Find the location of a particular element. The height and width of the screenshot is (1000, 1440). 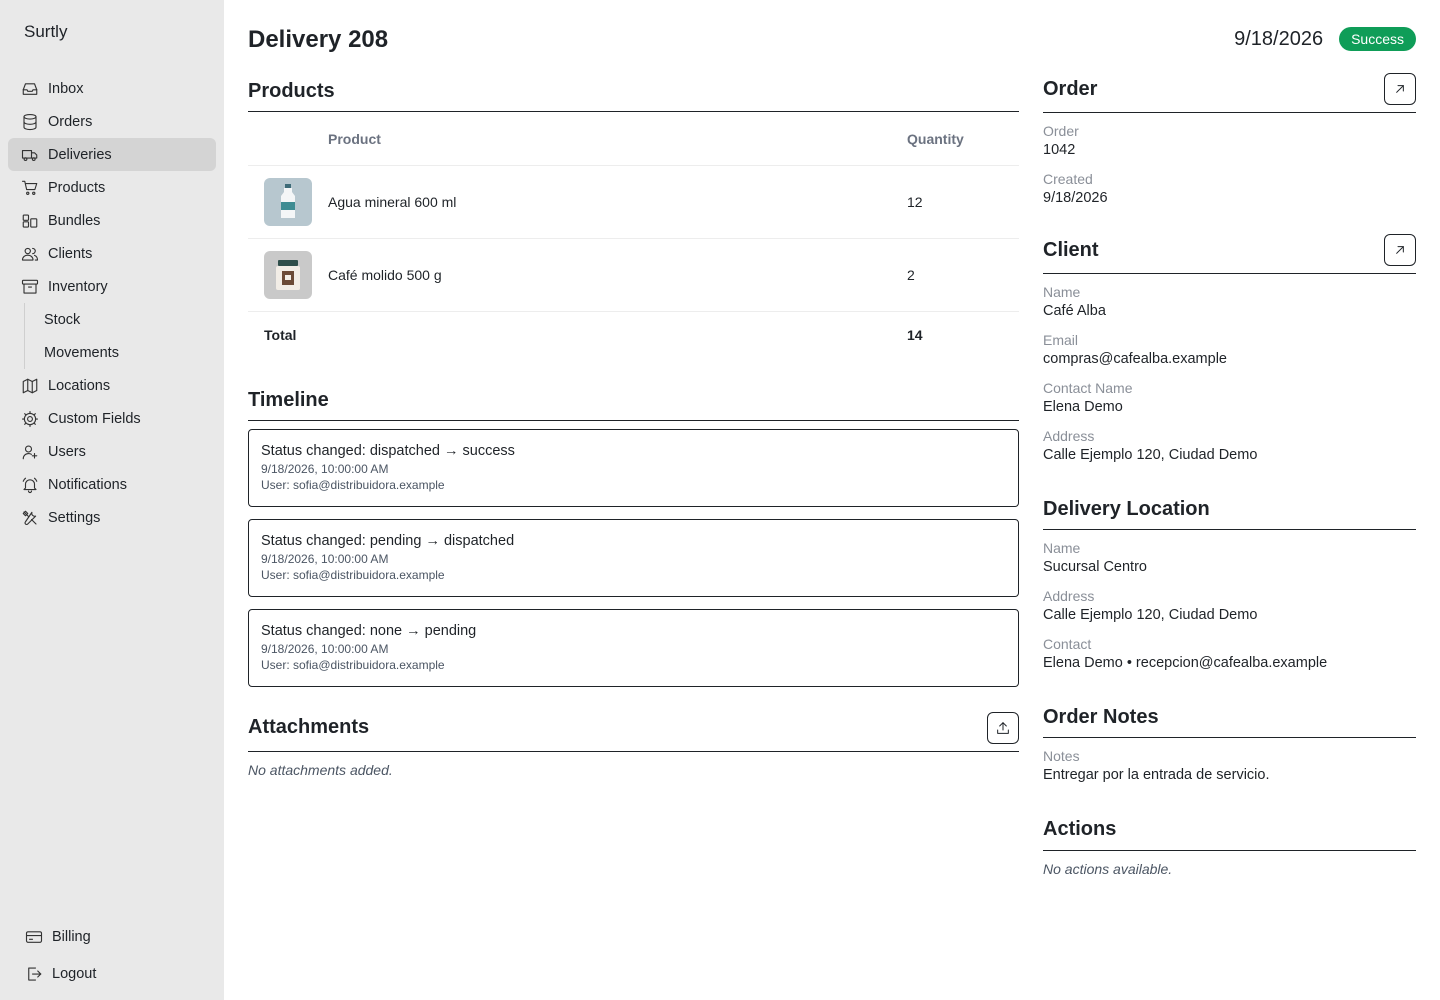

actions-title: Actions is located at coordinates (1080, 829).